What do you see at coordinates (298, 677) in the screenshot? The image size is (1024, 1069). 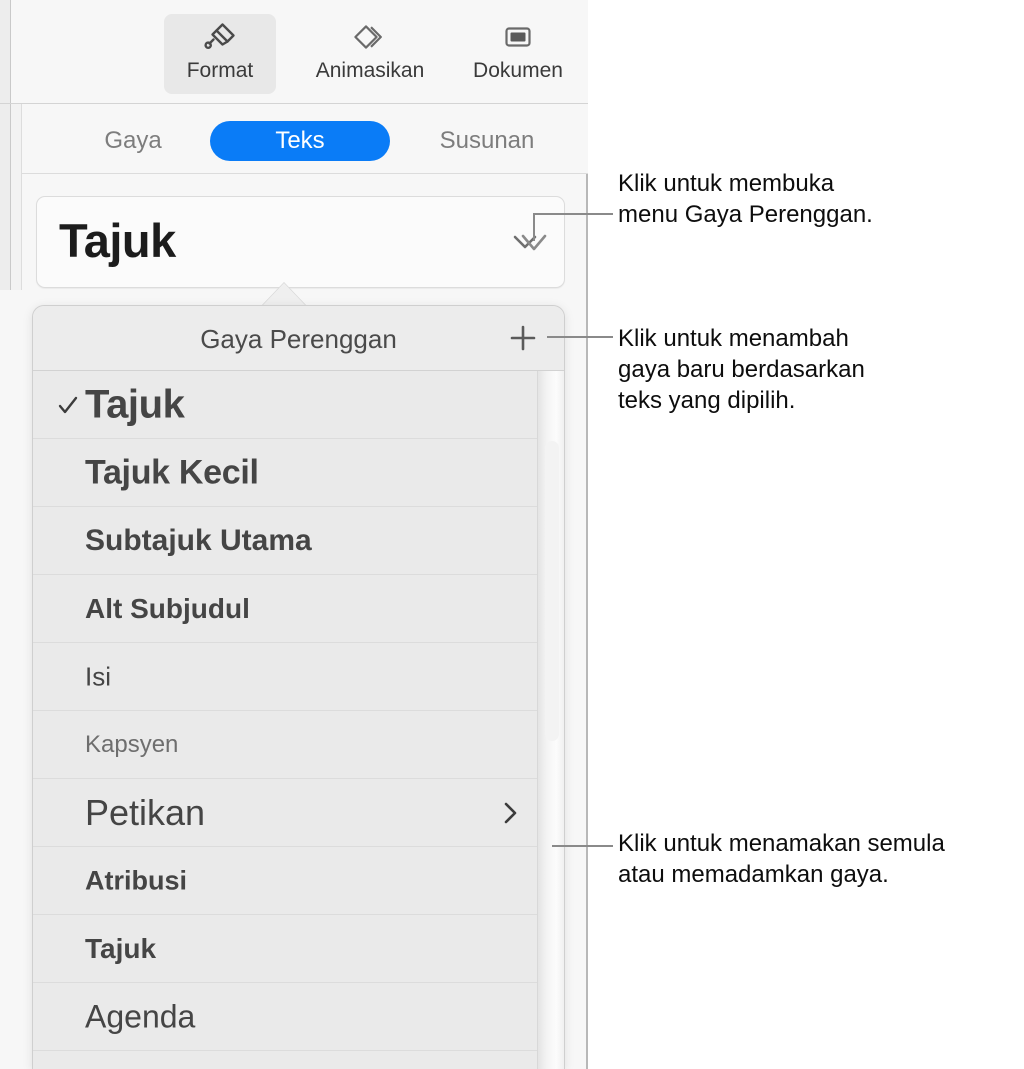 I see `list-item: Isi` at bounding box center [298, 677].